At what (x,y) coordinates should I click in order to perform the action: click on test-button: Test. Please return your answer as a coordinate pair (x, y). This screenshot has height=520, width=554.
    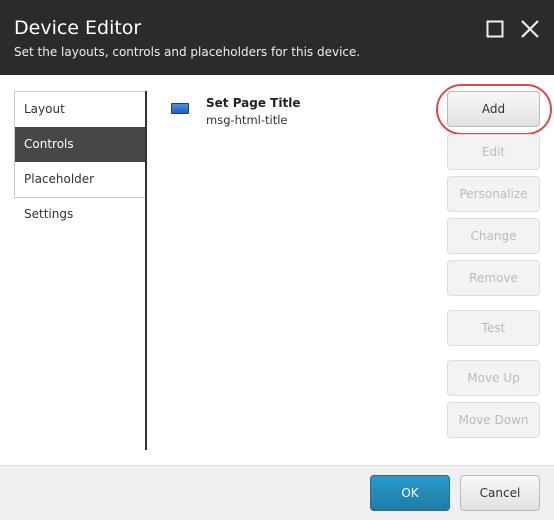
    Looking at the image, I should click on (493, 328).